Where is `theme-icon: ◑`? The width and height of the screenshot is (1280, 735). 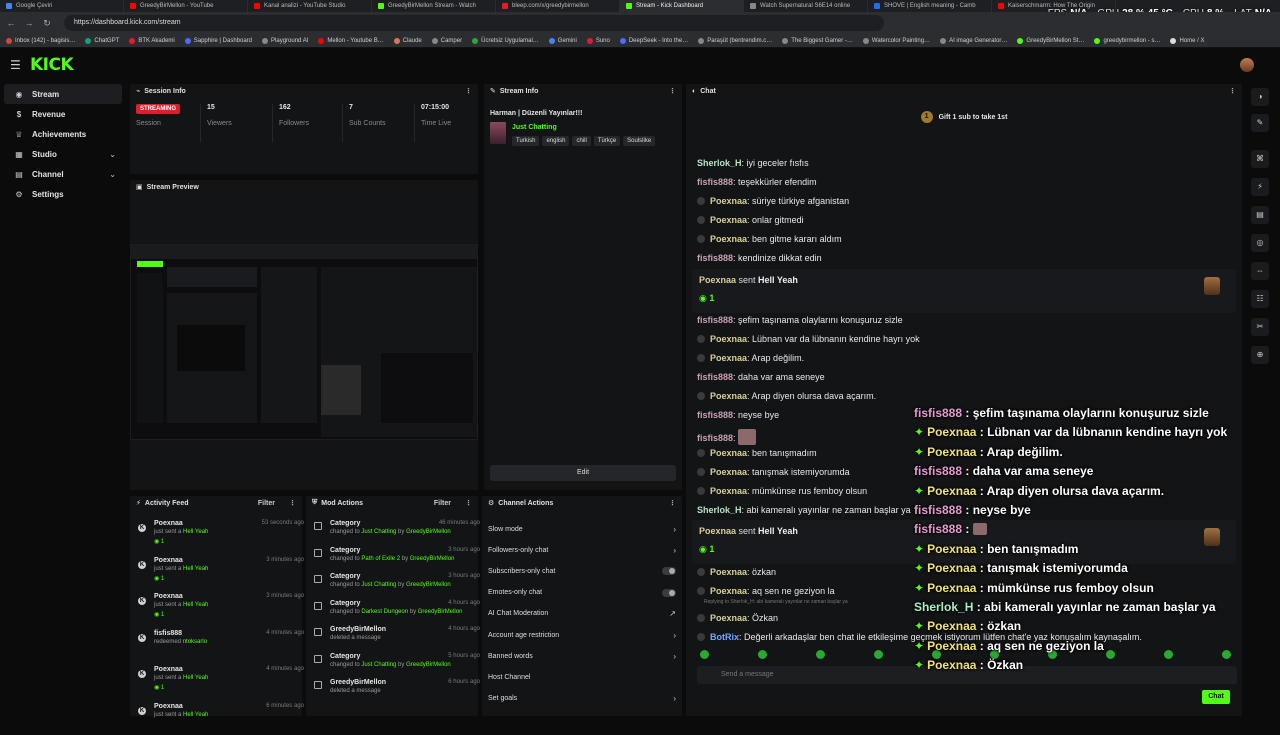 theme-icon: ◑ is located at coordinates (1260, 97).